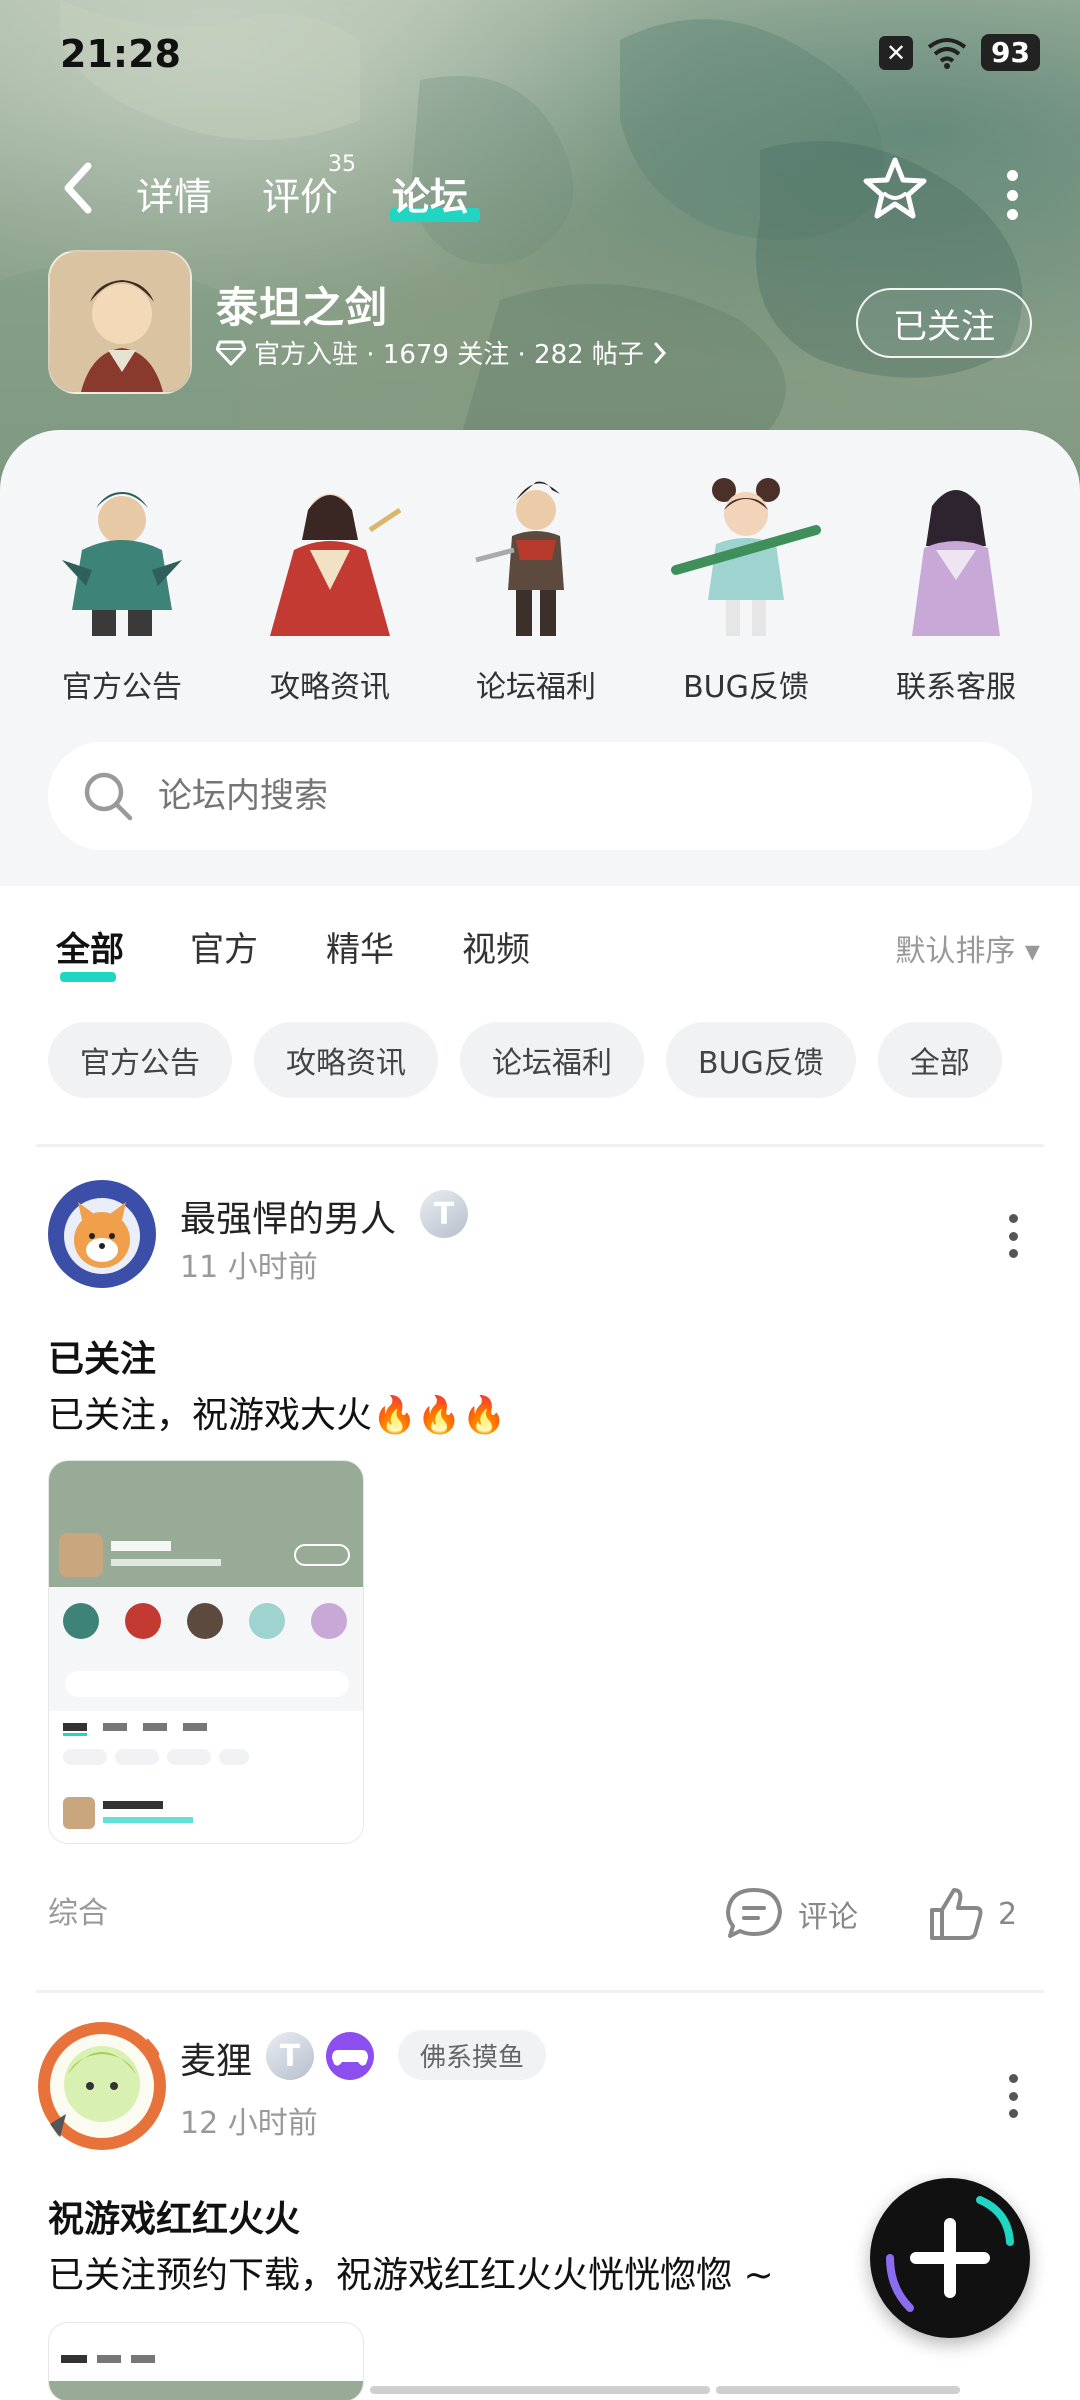 The height and width of the screenshot is (2400, 1080). Describe the element at coordinates (300, 193) in the screenshot. I see `tab-review: 评价` at that location.